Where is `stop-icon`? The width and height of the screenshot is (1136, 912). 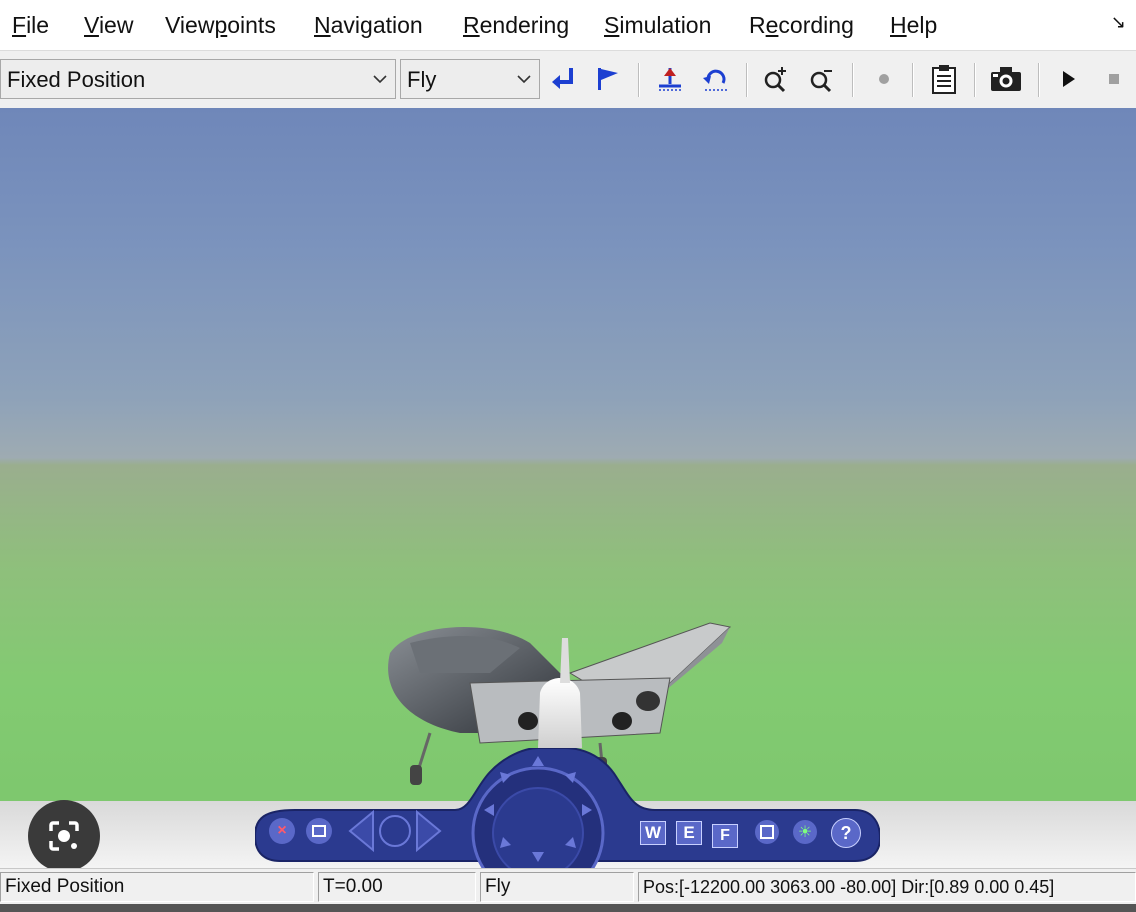 stop-icon is located at coordinates (1114, 79).